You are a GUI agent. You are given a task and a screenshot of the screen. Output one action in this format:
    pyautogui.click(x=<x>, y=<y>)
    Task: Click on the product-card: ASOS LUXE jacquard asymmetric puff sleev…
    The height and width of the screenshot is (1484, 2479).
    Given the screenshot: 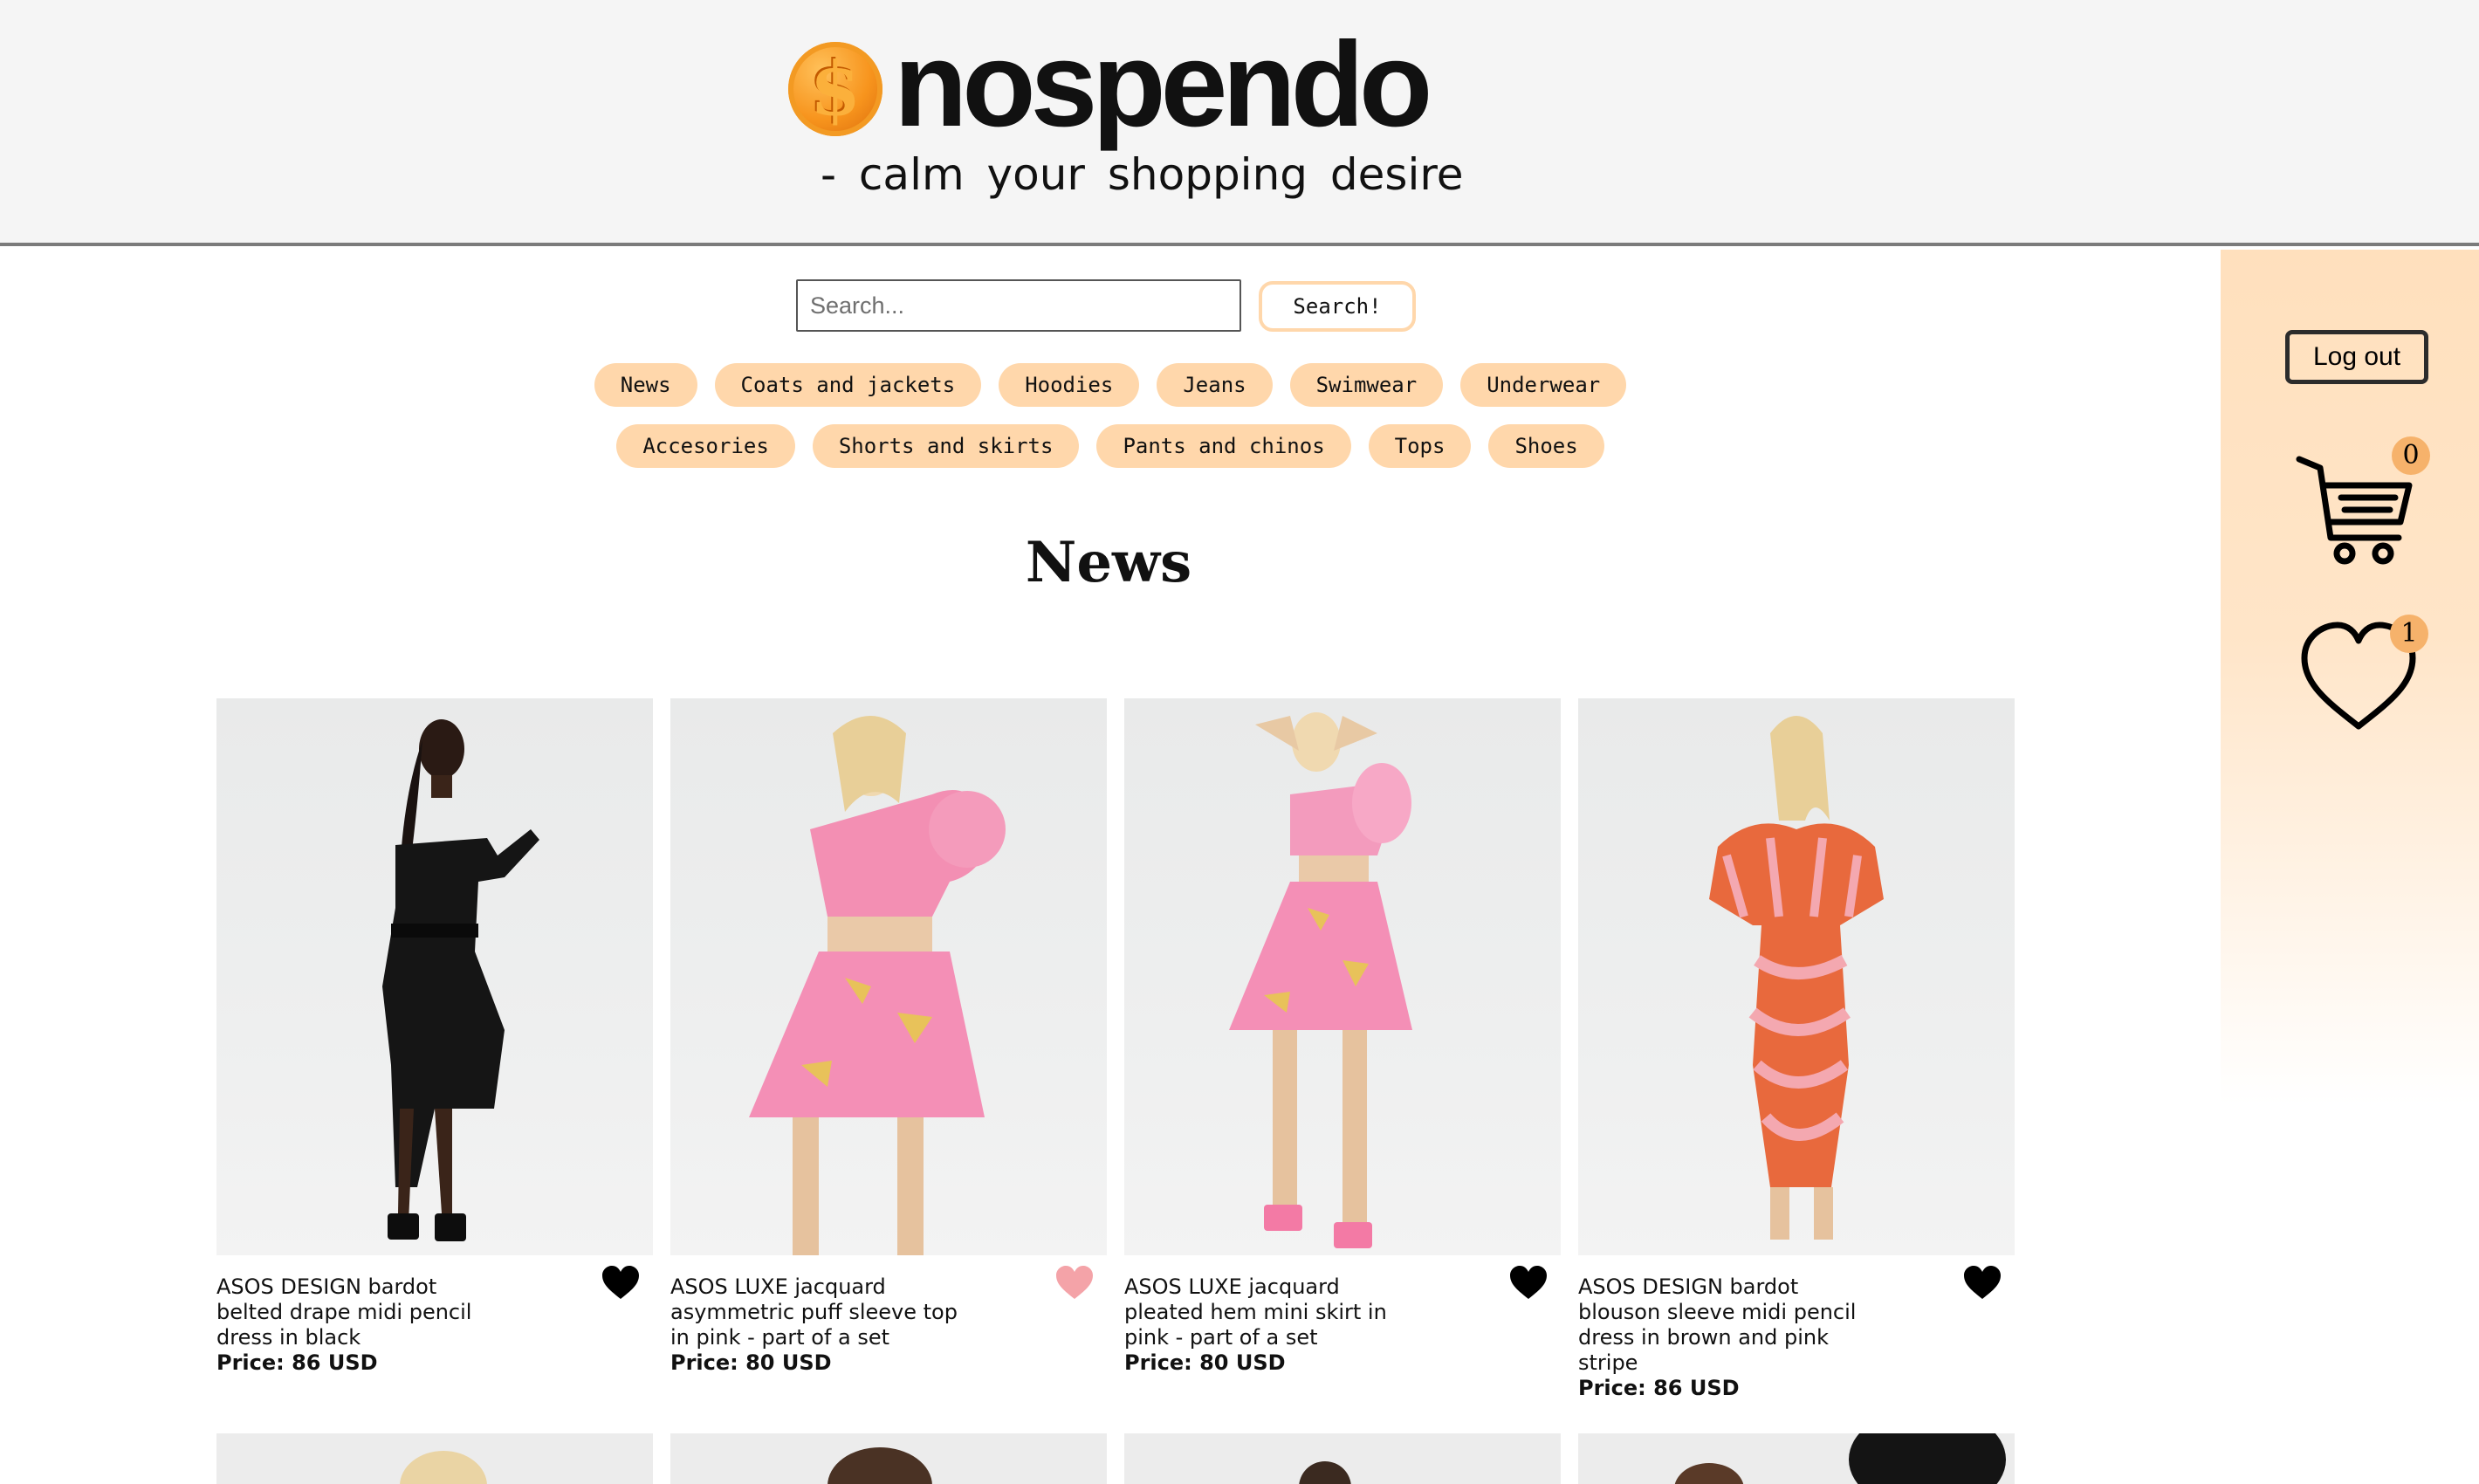 What is the action you would take?
    pyautogui.click(x=889, y=1036)
    